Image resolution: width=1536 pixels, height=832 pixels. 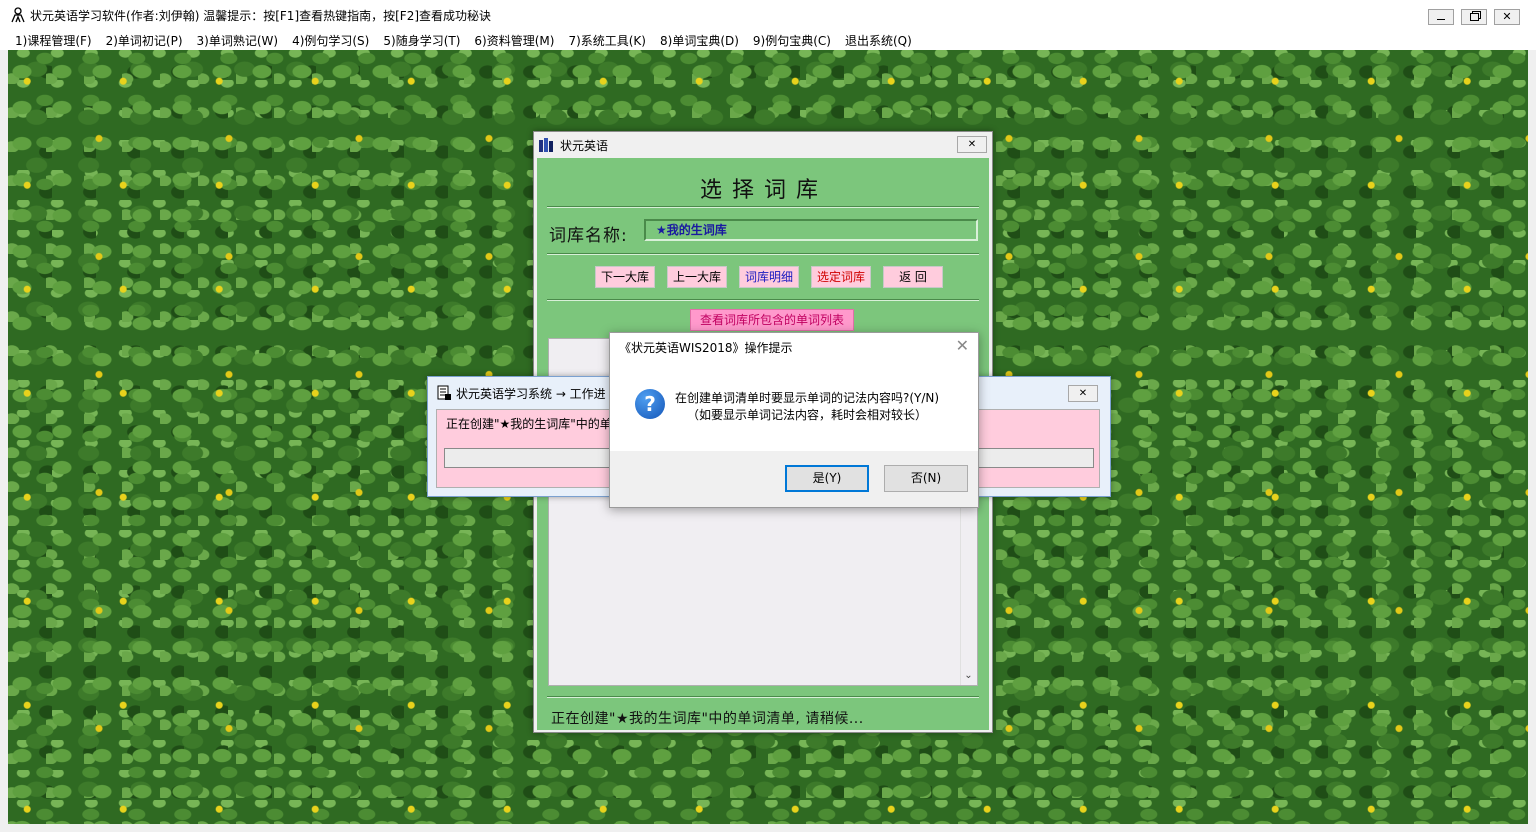 I want to click on dialog-title-bar: 状元英语 ✕, so click(x=763, y=145).